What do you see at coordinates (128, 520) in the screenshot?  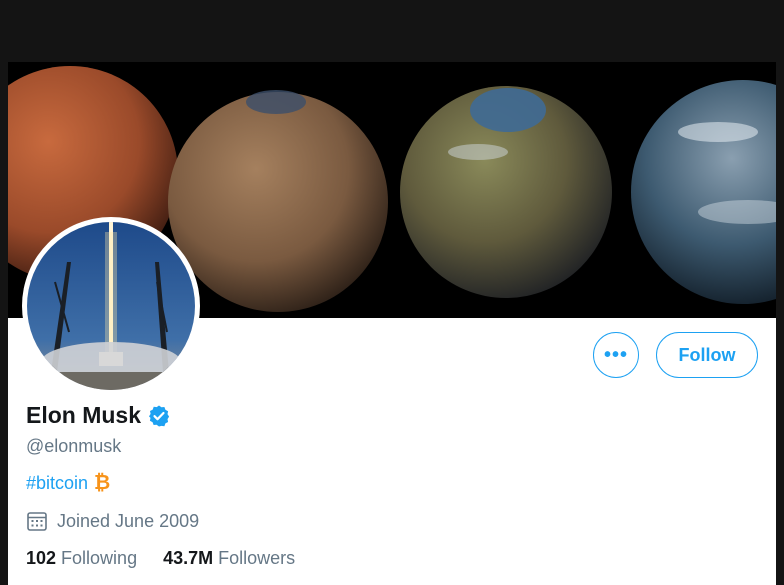 I see `joined-date-text: Joined June 2009` at bounding box center [128, 520].